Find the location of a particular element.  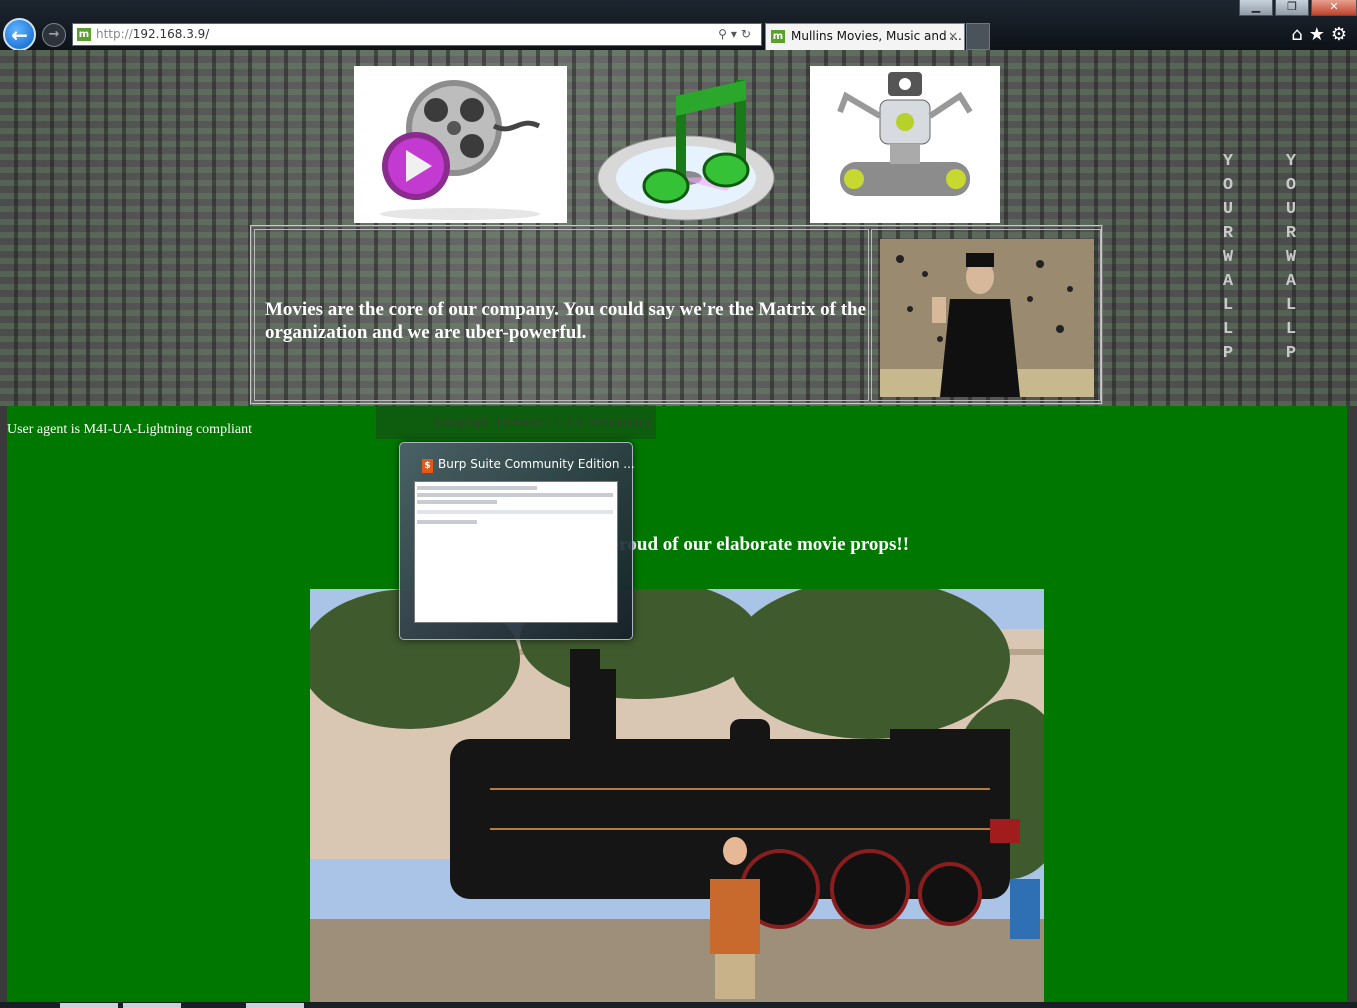

maximize-button: ❐ is located at coordinates (1292, 8).